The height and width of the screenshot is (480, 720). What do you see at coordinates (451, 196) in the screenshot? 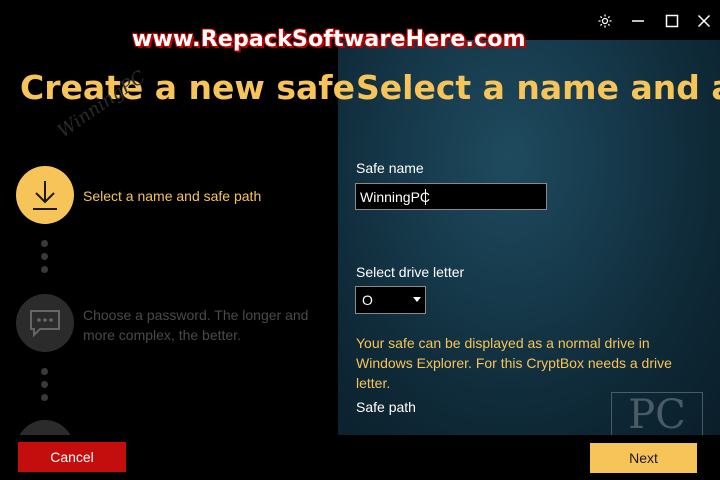
I see `safe-name-input` at bounding box center [451, 196].